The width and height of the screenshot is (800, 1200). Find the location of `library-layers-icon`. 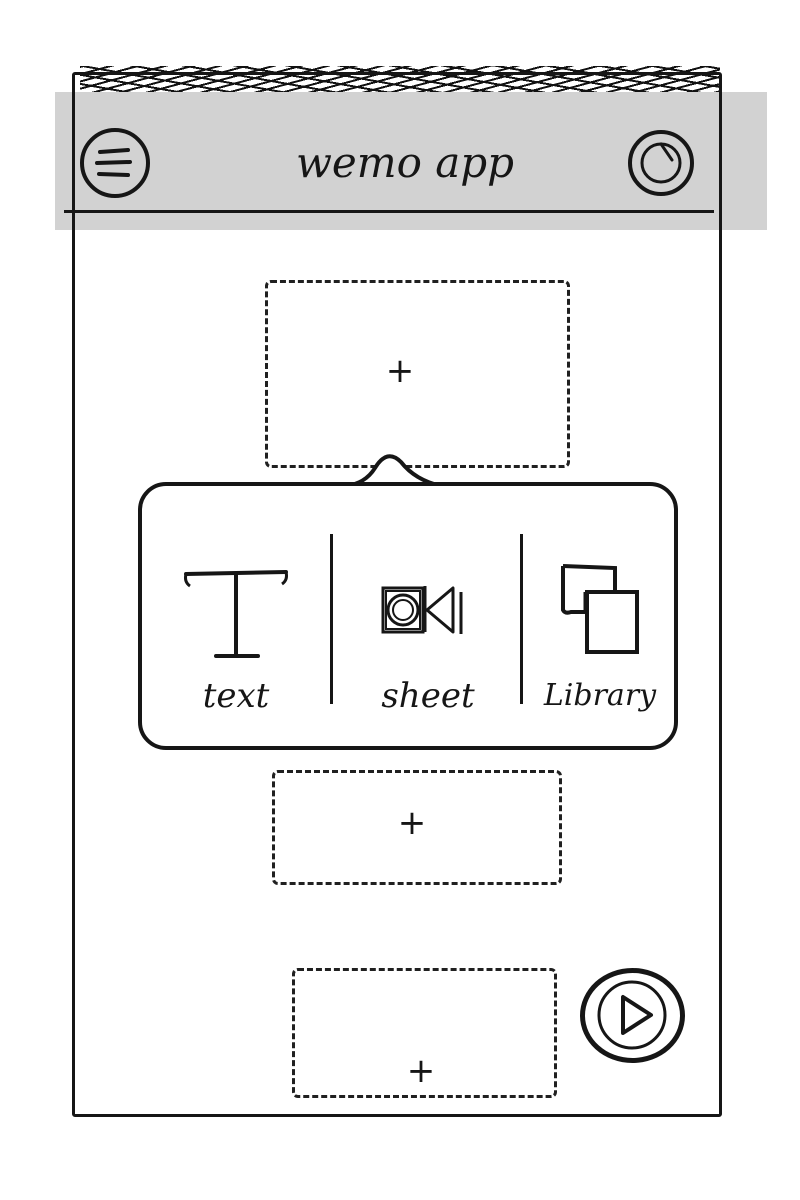

library-layers-icon is located at coordinates (600, 617).